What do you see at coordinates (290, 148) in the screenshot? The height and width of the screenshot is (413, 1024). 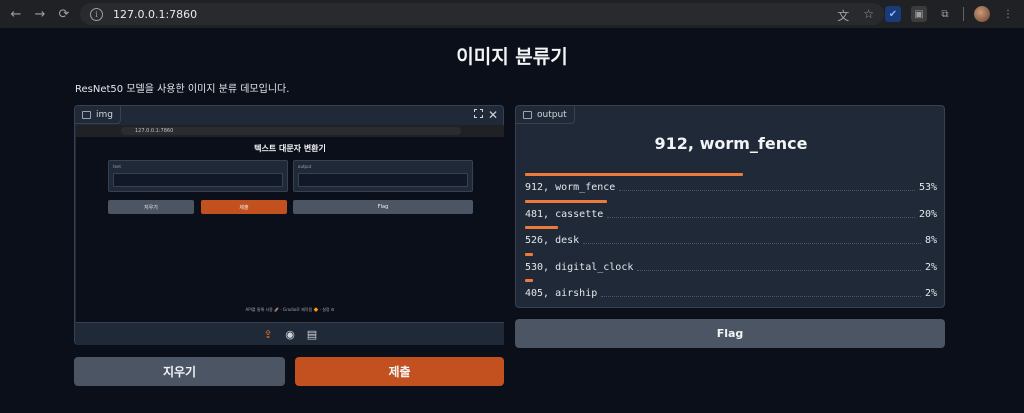 I see `image-app-title: 텍스트 대문자 변환기` at bounding box center [290, 148].